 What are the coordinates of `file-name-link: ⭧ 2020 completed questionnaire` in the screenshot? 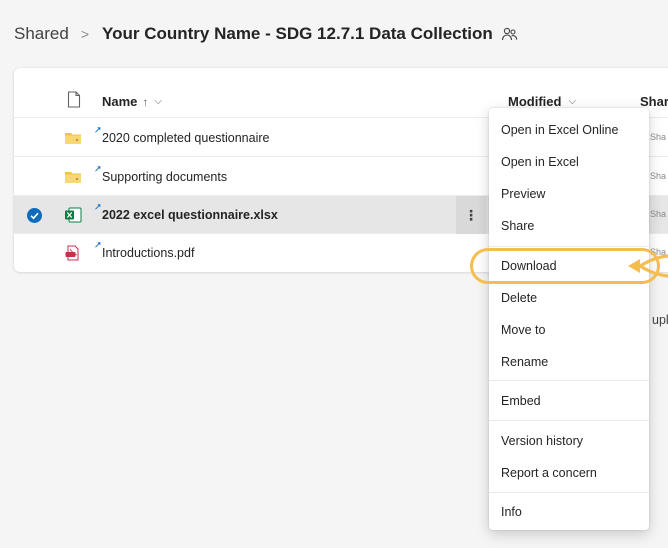 It's located at (182, 135).